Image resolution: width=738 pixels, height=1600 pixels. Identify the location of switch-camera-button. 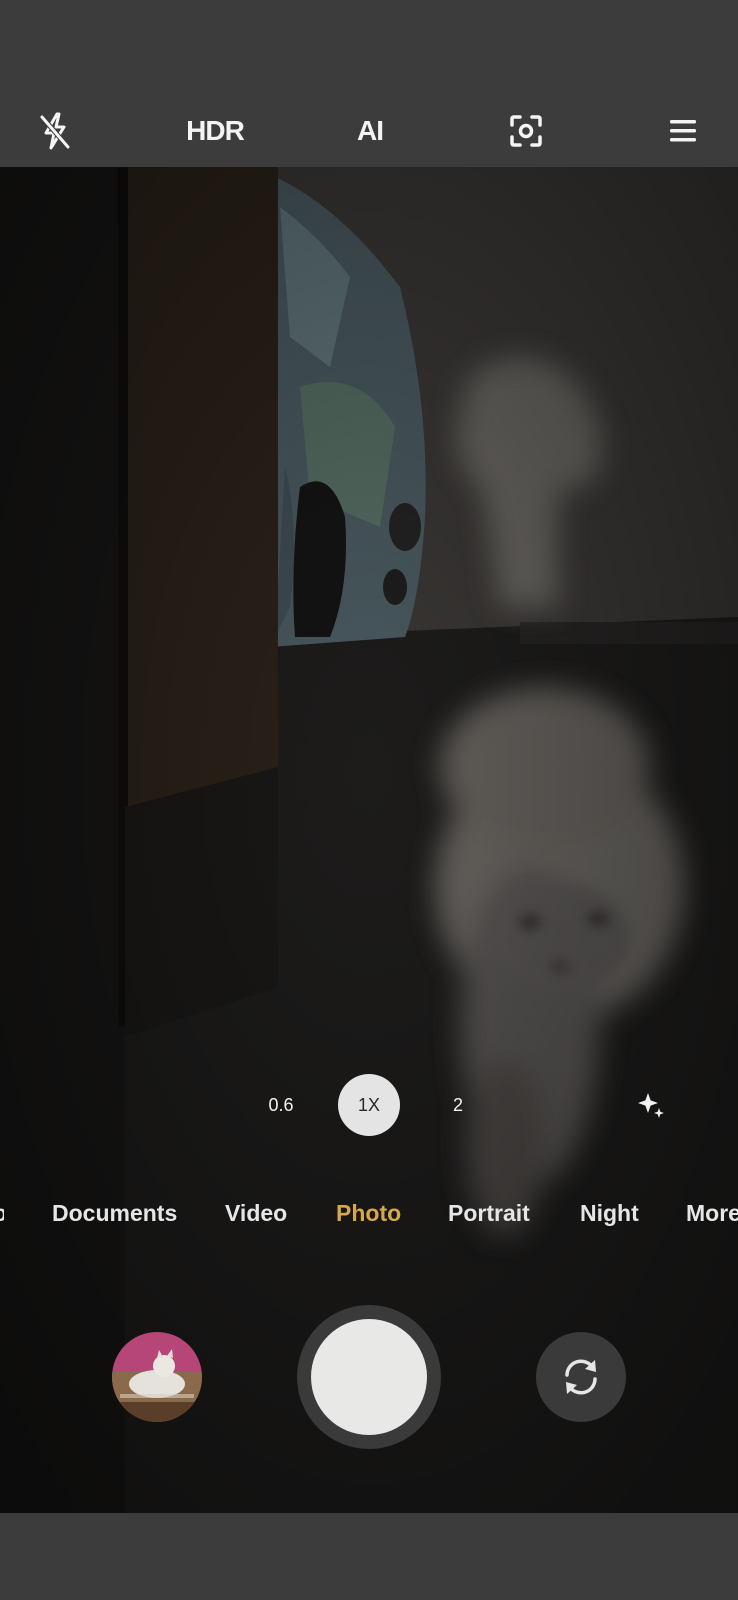
(581, 1377).